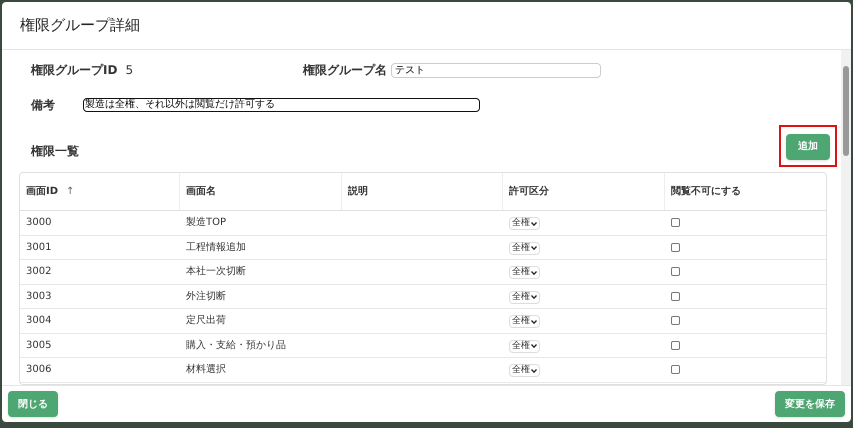 Image resolution: width=853 pixels, height=428 pixels. Describe the element at coordinates (39, 222) in the screenshot. I see `table-cell: 3000` at that location.